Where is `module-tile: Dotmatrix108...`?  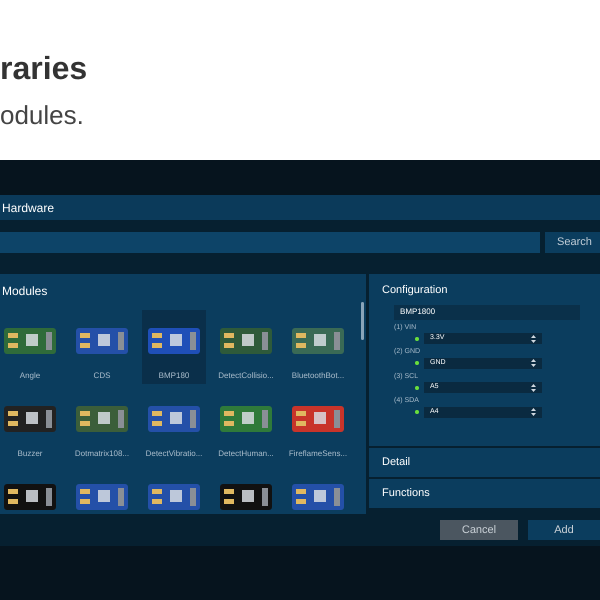
module-tile: Dotmatrix108... is located at coordinates (102, 425).